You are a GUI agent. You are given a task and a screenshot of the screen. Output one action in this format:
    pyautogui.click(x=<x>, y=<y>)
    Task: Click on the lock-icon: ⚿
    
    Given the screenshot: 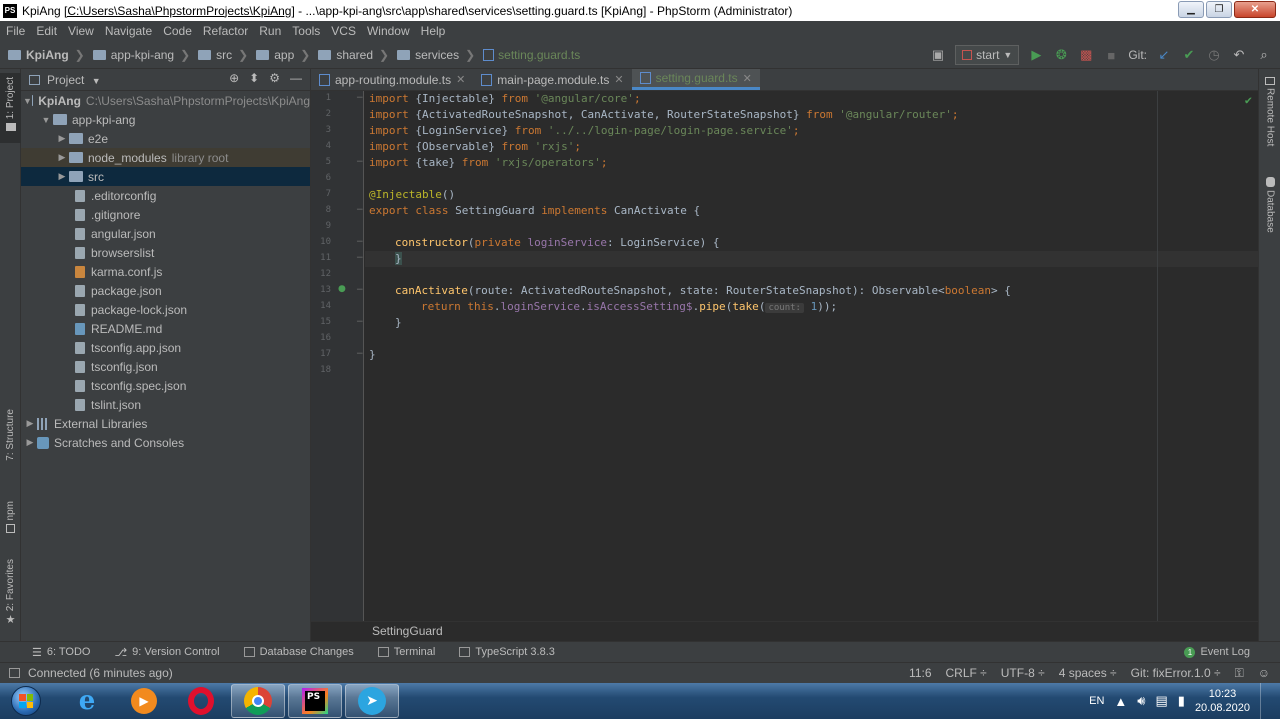 What is the action you would take?
    pyautogui.click(x=1239, y=673)
    